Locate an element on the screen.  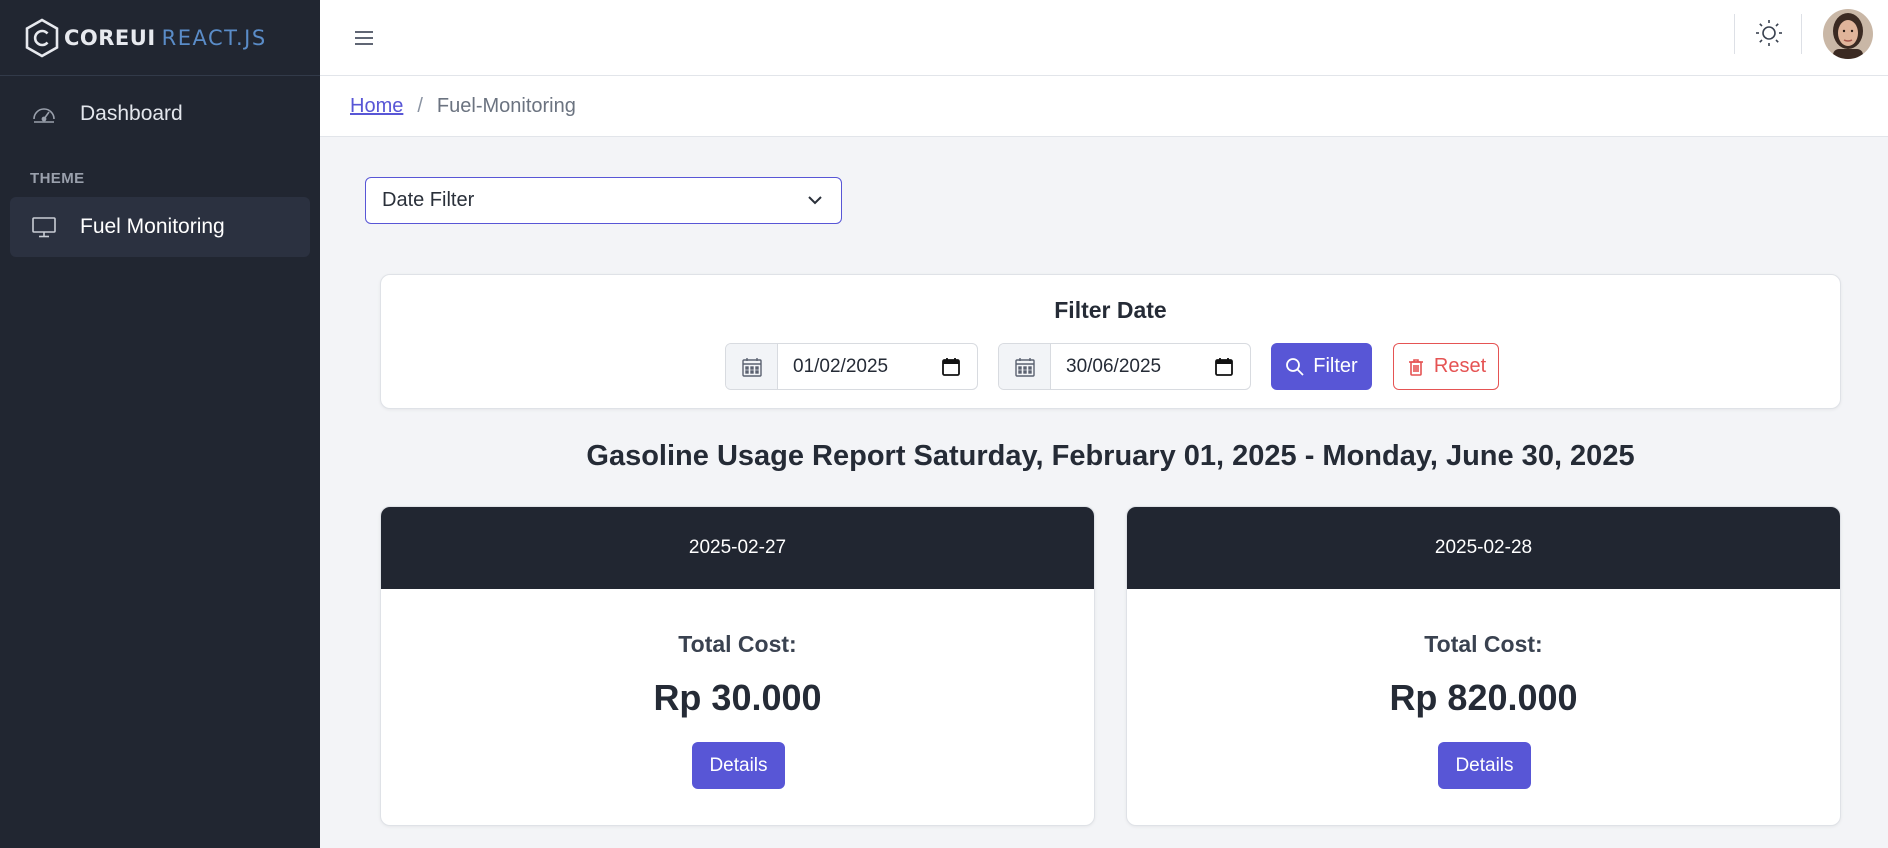
filter-button: Filter is located at coordinates (1321, 366).